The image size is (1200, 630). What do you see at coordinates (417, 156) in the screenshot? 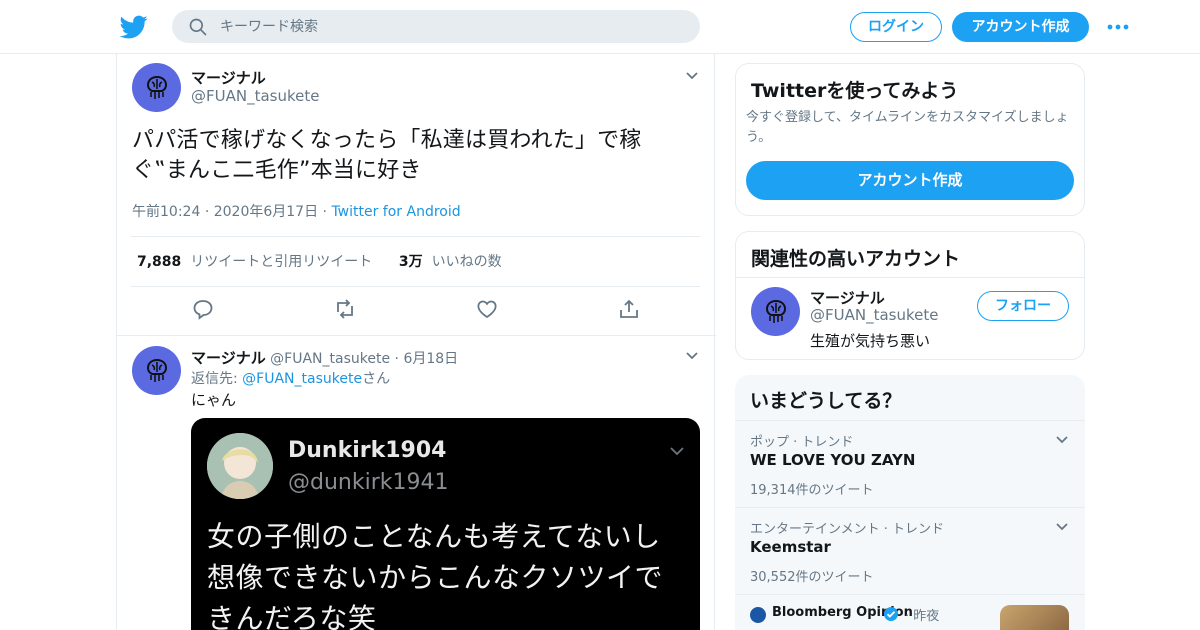
I see `tweet-text: パパ活で稼げなくなったら「私達は買われた」で稼 ぐ‟まんこ二毛作”本当に好き` at bounding box center [417, 156].